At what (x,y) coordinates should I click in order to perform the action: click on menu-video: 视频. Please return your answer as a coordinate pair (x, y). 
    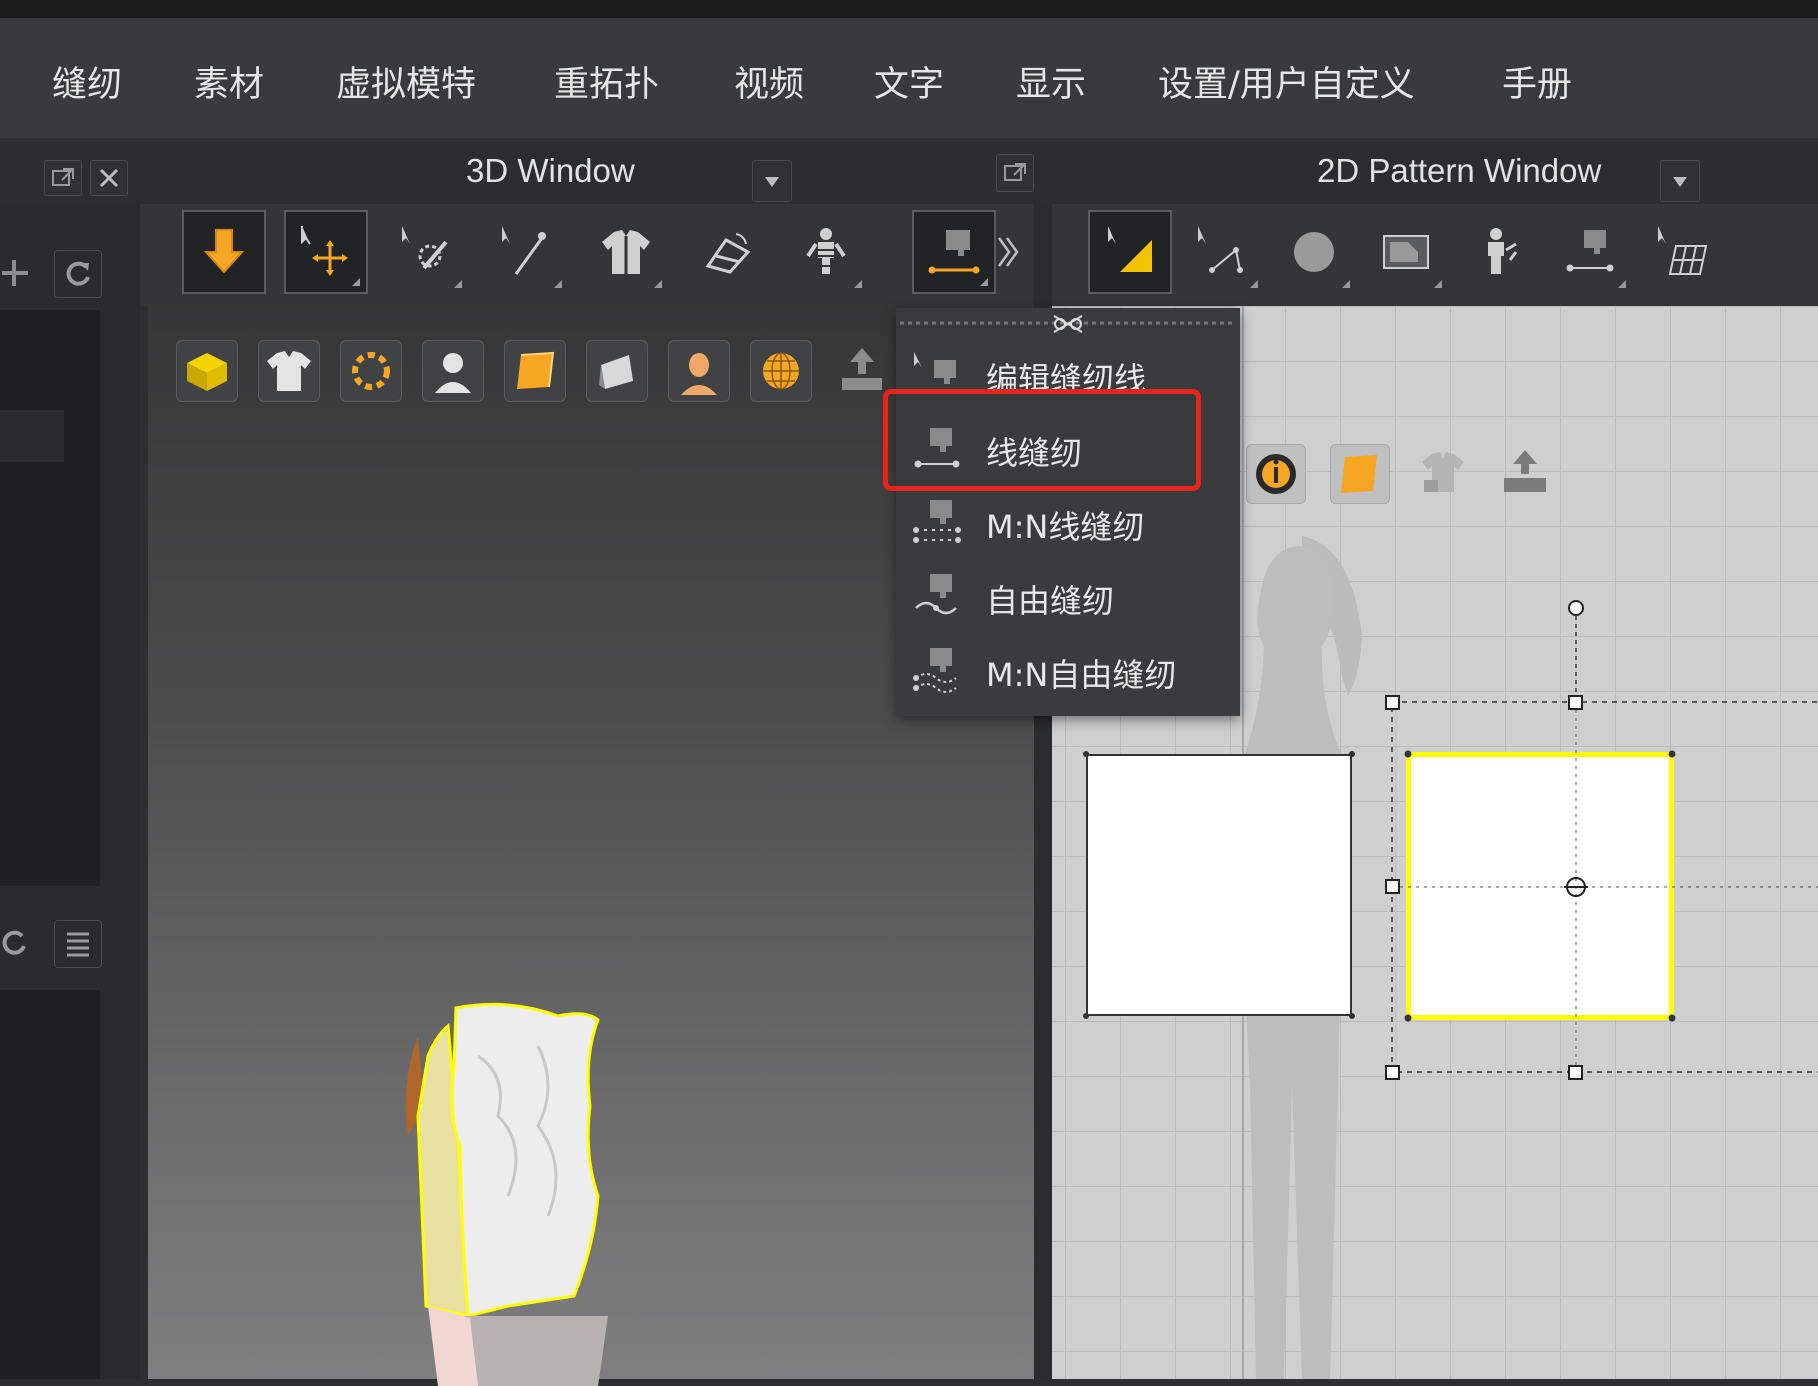
    Looking at the image, I should click on (769, 81).